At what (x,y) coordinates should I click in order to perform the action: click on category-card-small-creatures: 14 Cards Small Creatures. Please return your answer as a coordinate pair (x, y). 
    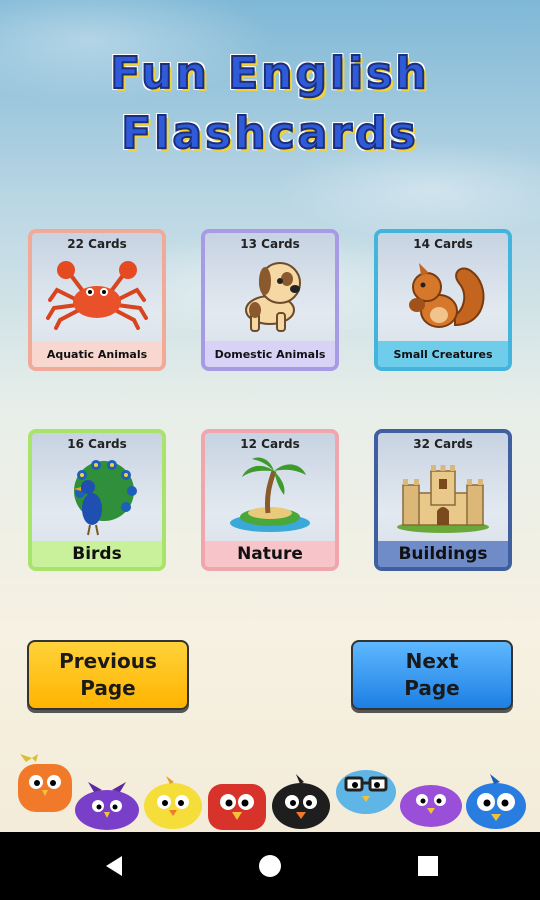
    Looking at the image, I should click on (443, 300).